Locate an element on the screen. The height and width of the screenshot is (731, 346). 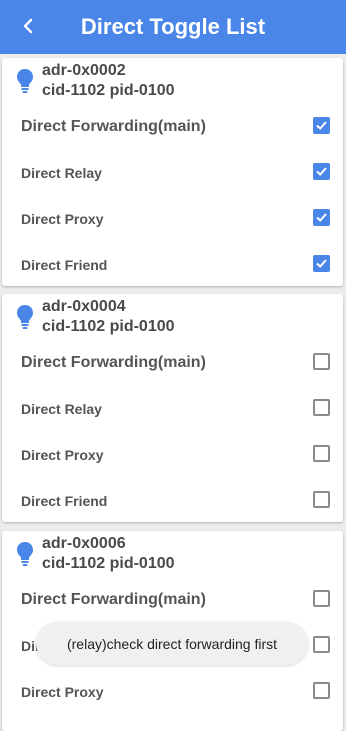
device-header: adr-0x0002 cid-1102 pid-0100 is located at coordinates (172, 81).